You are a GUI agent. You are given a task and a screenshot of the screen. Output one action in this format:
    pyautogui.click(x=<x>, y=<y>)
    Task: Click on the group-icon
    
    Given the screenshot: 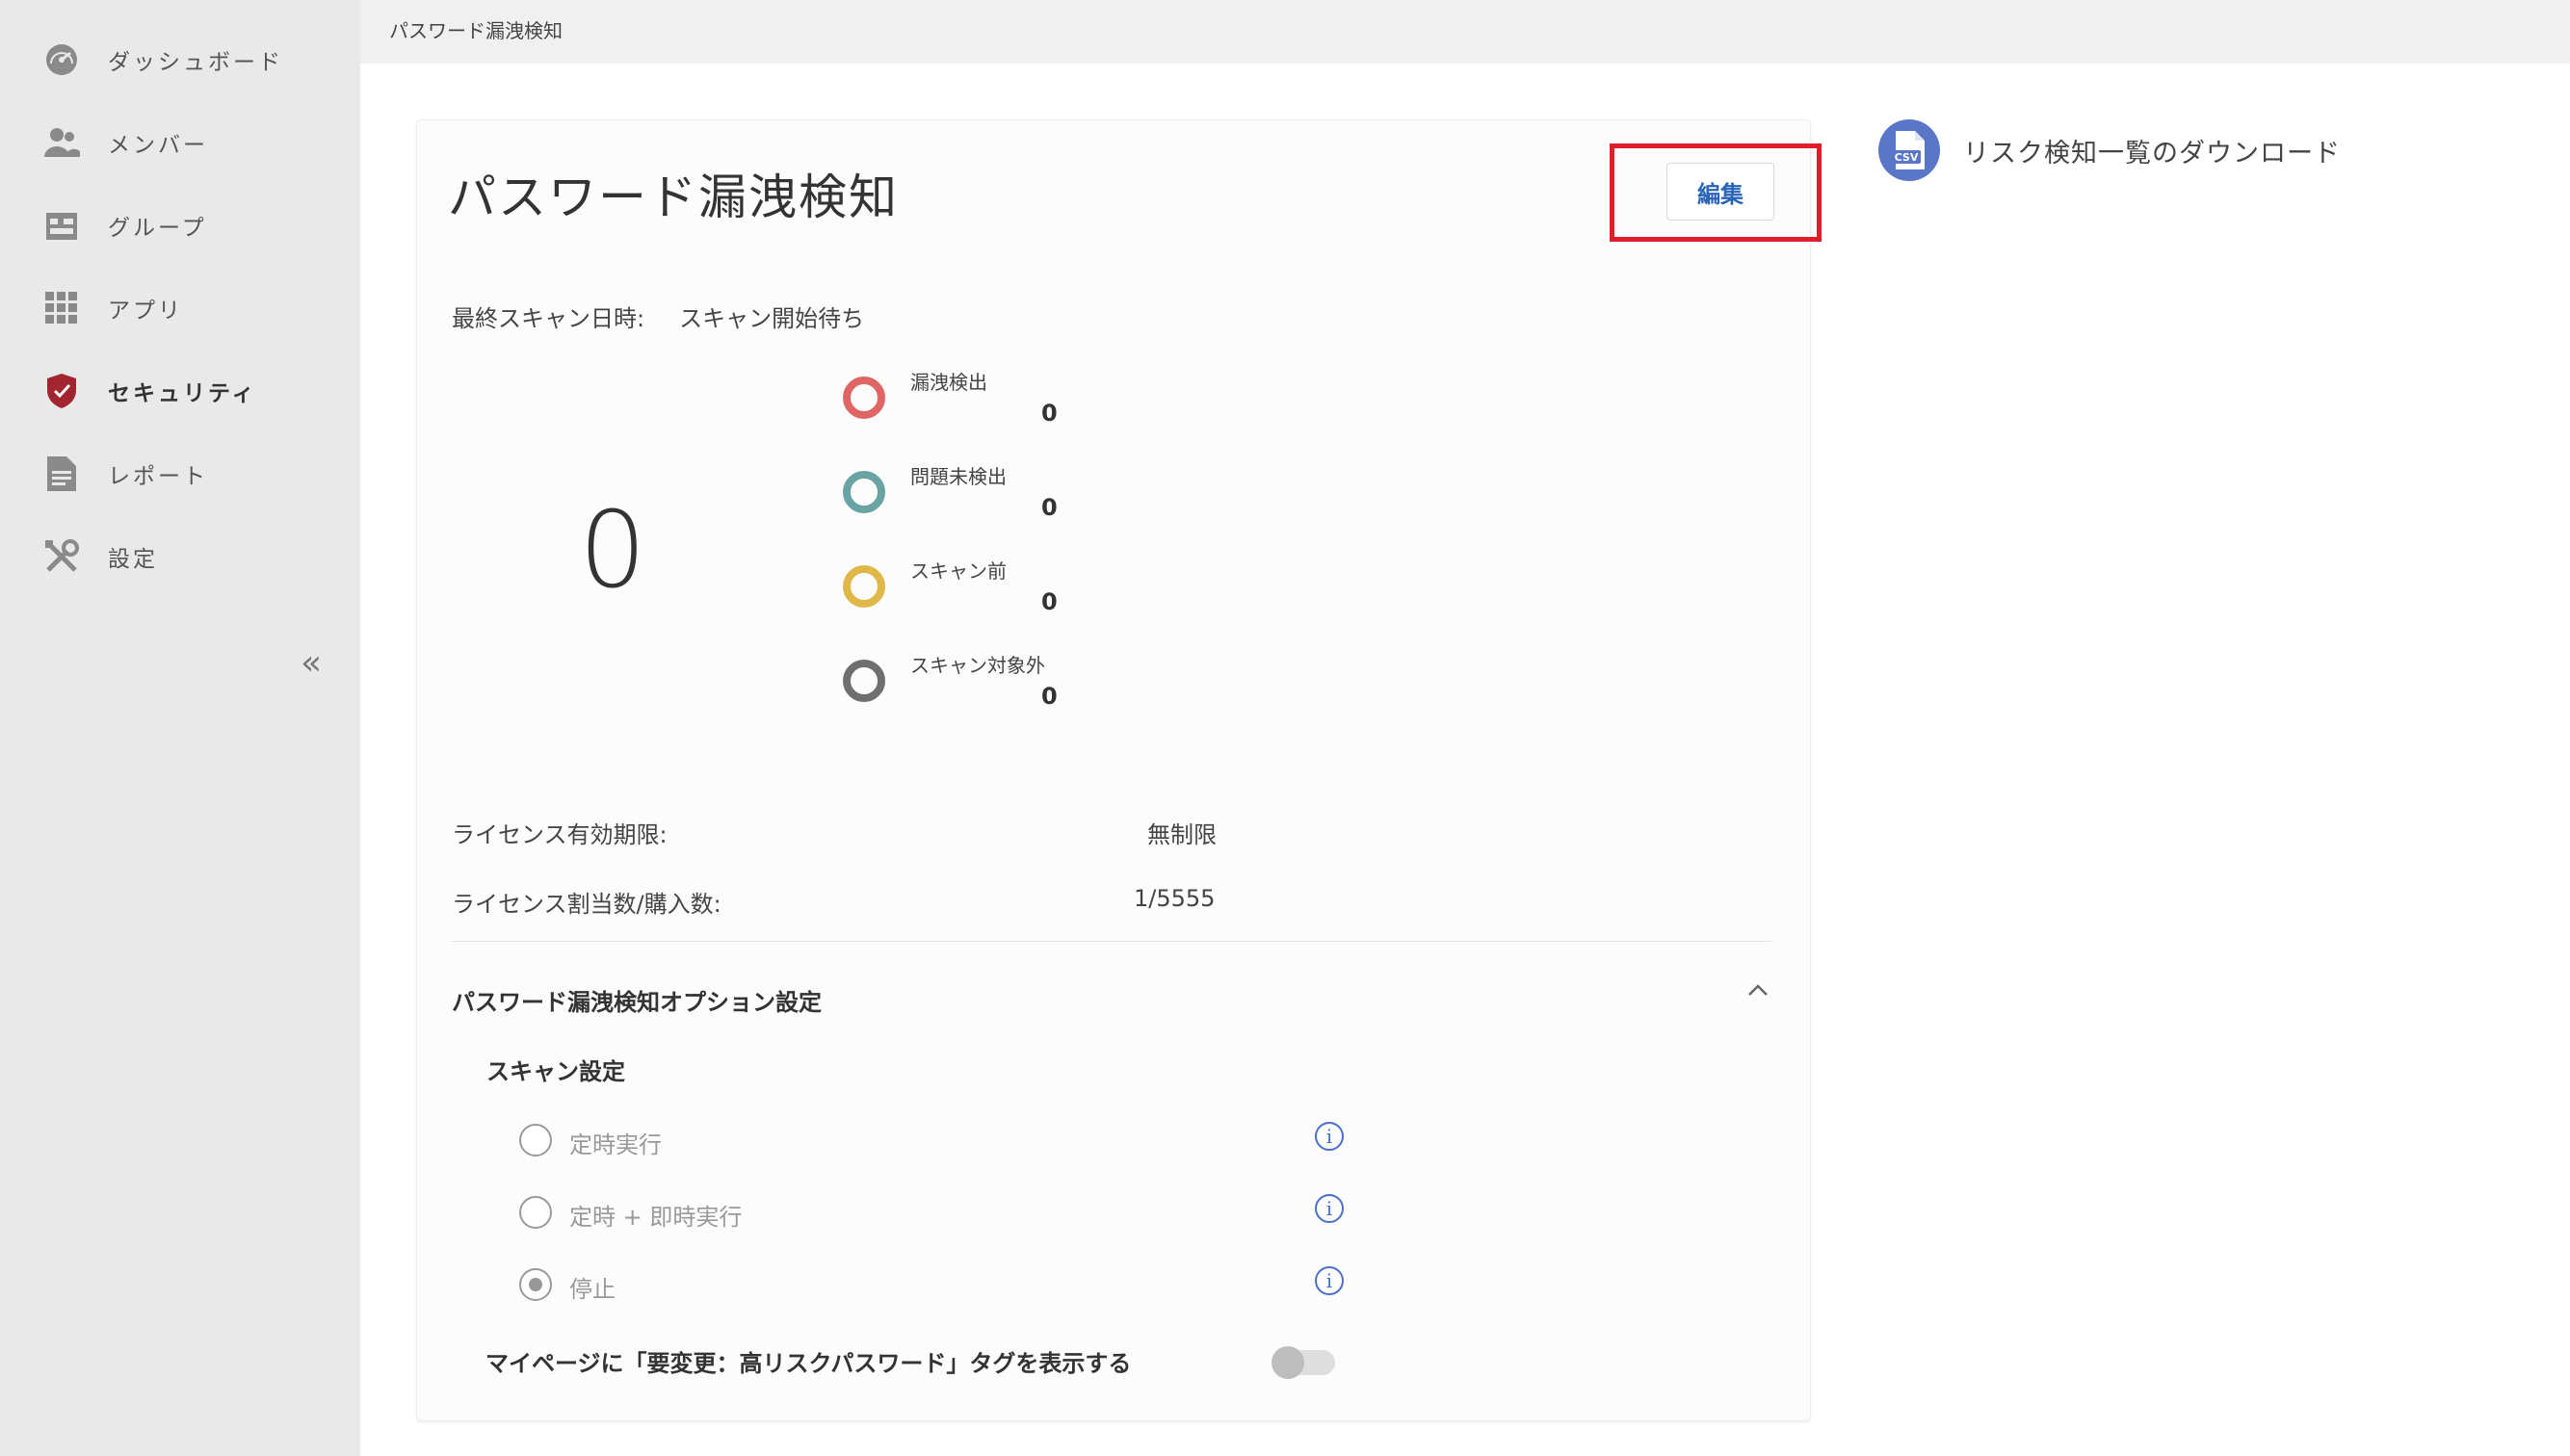 What is the action you would take?
    pyautogui.click(x=61, y=225)
    